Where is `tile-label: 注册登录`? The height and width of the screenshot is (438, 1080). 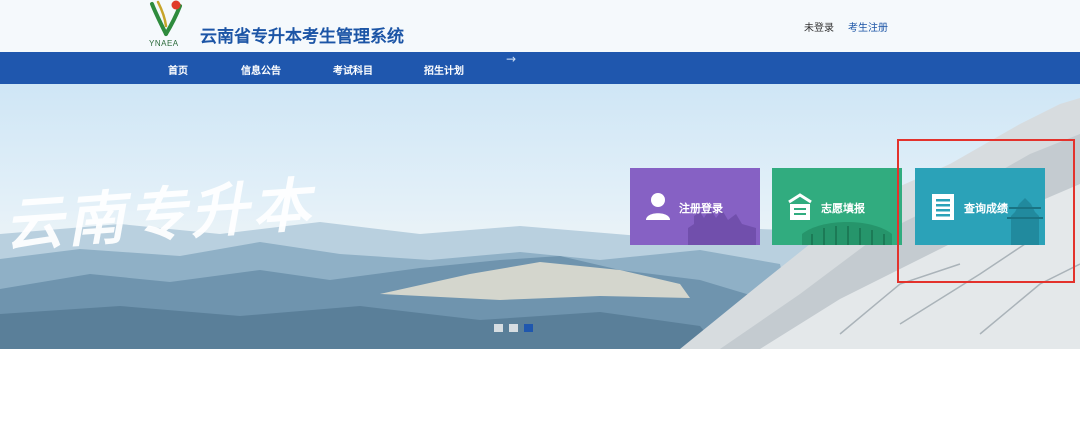 tile-label: 注册登录 is located at coordinates (701, 208).